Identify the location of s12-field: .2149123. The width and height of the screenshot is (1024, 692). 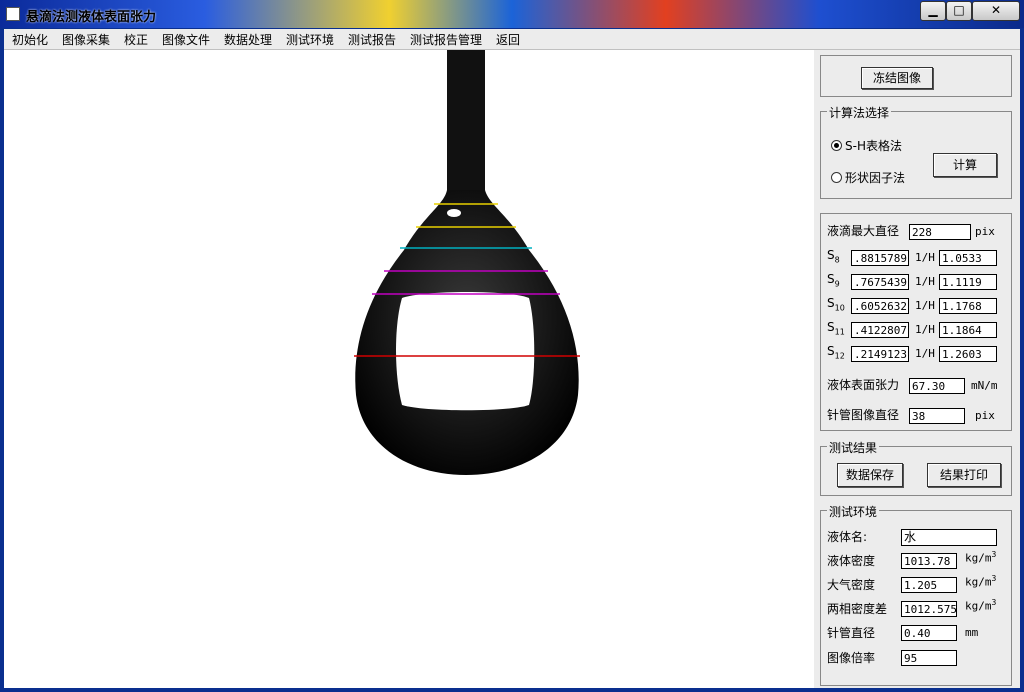
(880, 354).